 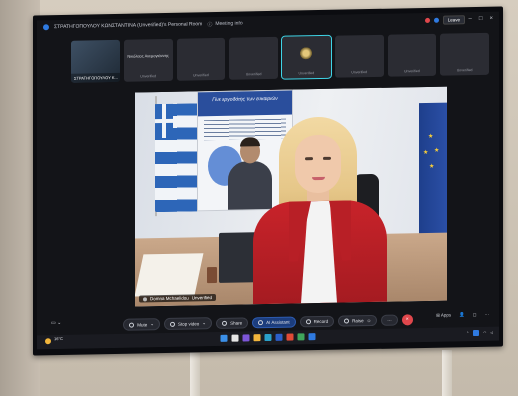 I want to click on more-options-button: ···, so click(x=389, y=320).